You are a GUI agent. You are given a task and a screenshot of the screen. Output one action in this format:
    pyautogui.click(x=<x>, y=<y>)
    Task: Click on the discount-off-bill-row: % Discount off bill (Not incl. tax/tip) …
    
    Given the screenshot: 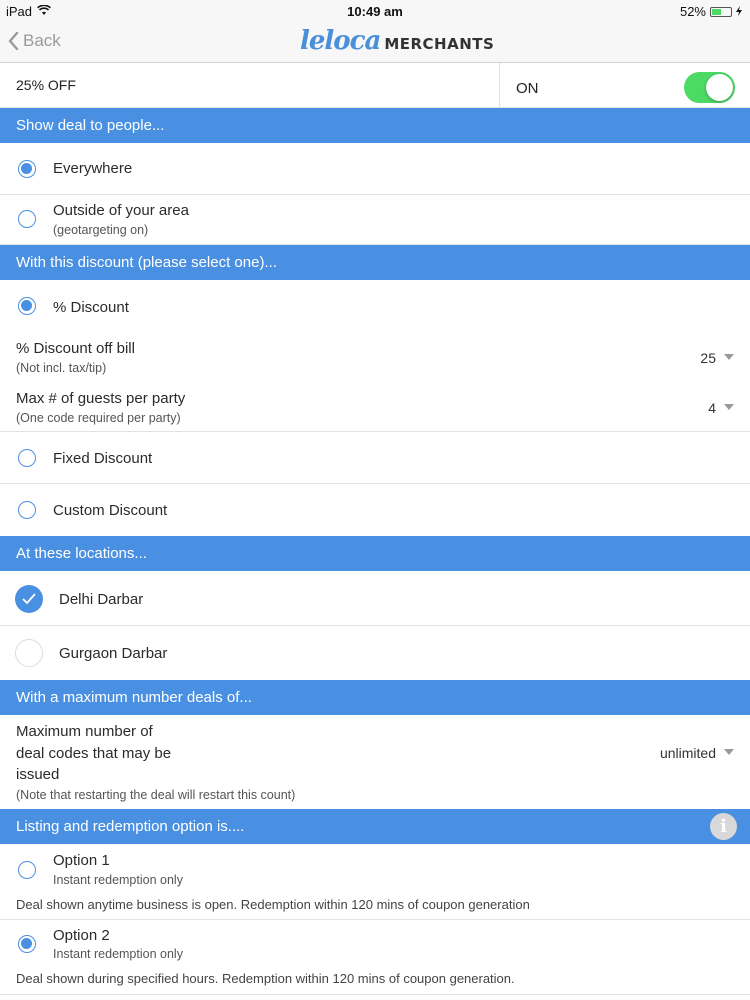 What is the action you would take?
    pyautogui.click(x=375, y=357)
    